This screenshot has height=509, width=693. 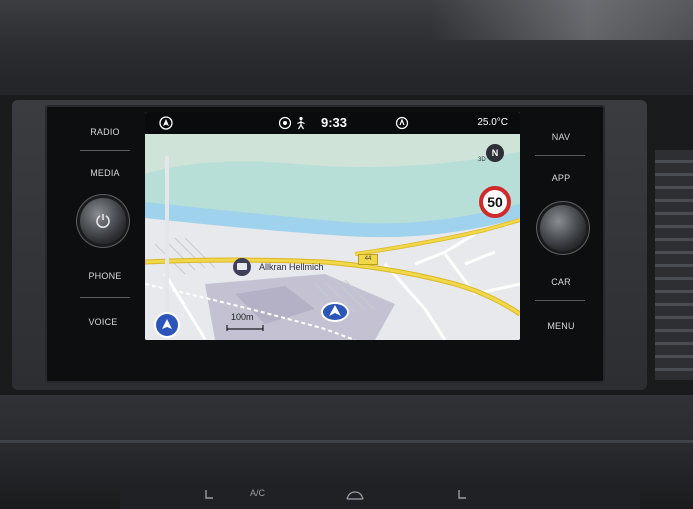 I want to click on car-button: CAR, so click(x=561, y=282).